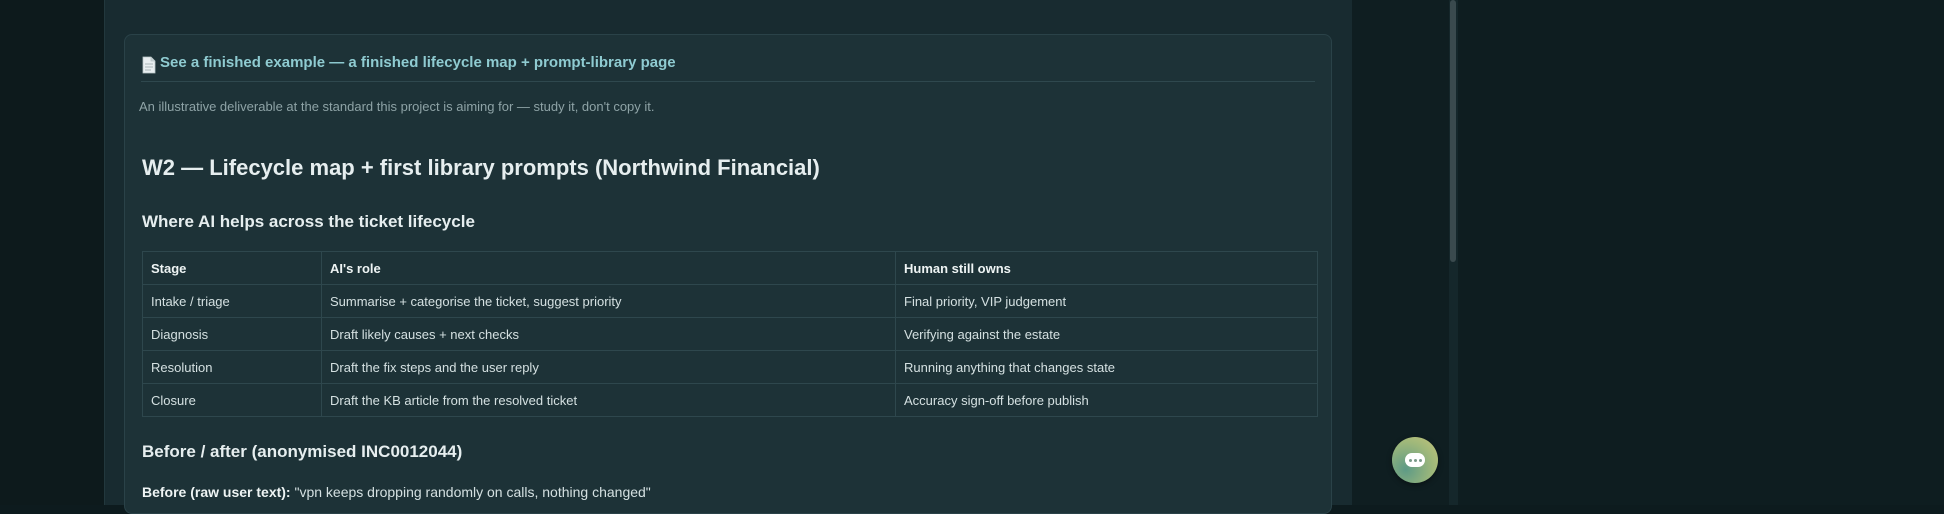 This screenshot has height=514, width=1944. Describe the element at coordinates (1453, 131) in the screenshot. I see `scrollbar-thumb` at that location.